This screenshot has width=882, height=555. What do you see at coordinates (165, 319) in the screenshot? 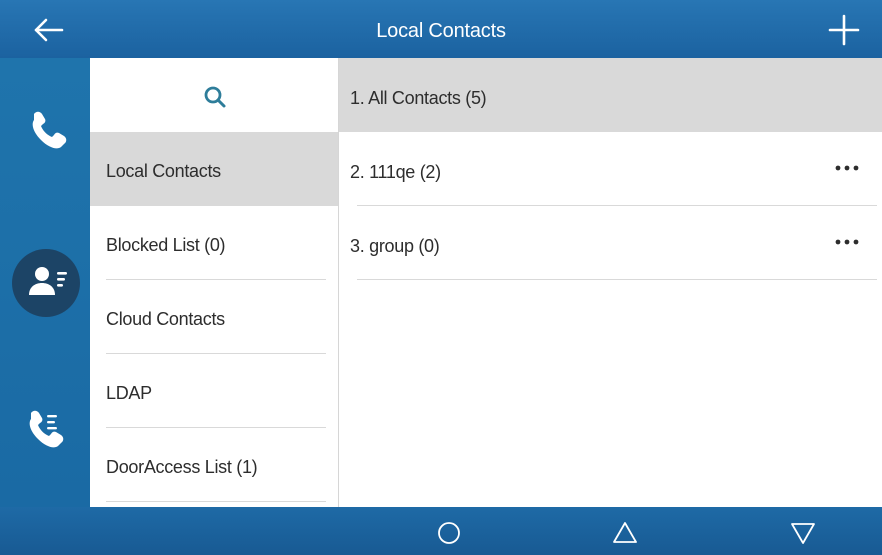
I see `nav-item-label: Cloud Contacts` at bounding box center [165, 319].